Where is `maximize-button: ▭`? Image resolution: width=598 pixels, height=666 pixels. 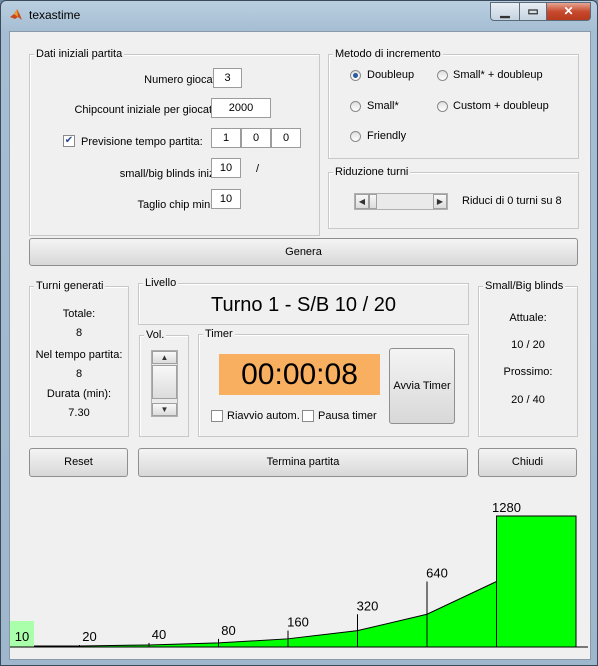
maximize-button: ▭ is located at coordinates (533, 11).